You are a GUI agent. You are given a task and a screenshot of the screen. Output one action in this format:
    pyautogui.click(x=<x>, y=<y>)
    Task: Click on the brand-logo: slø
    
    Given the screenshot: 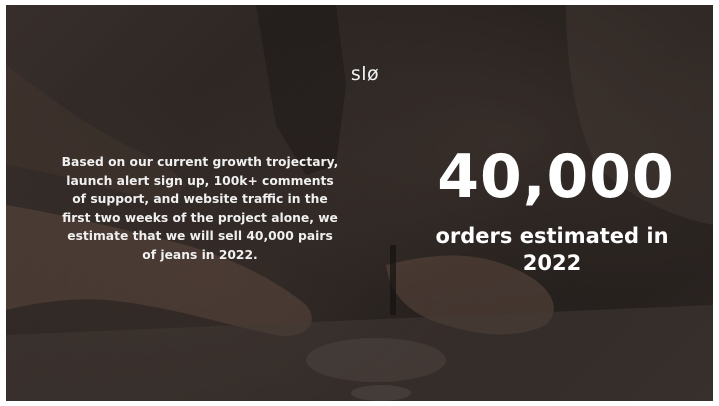 What is the action you would take?
    pyautogui.click(x=365, y=74)
    